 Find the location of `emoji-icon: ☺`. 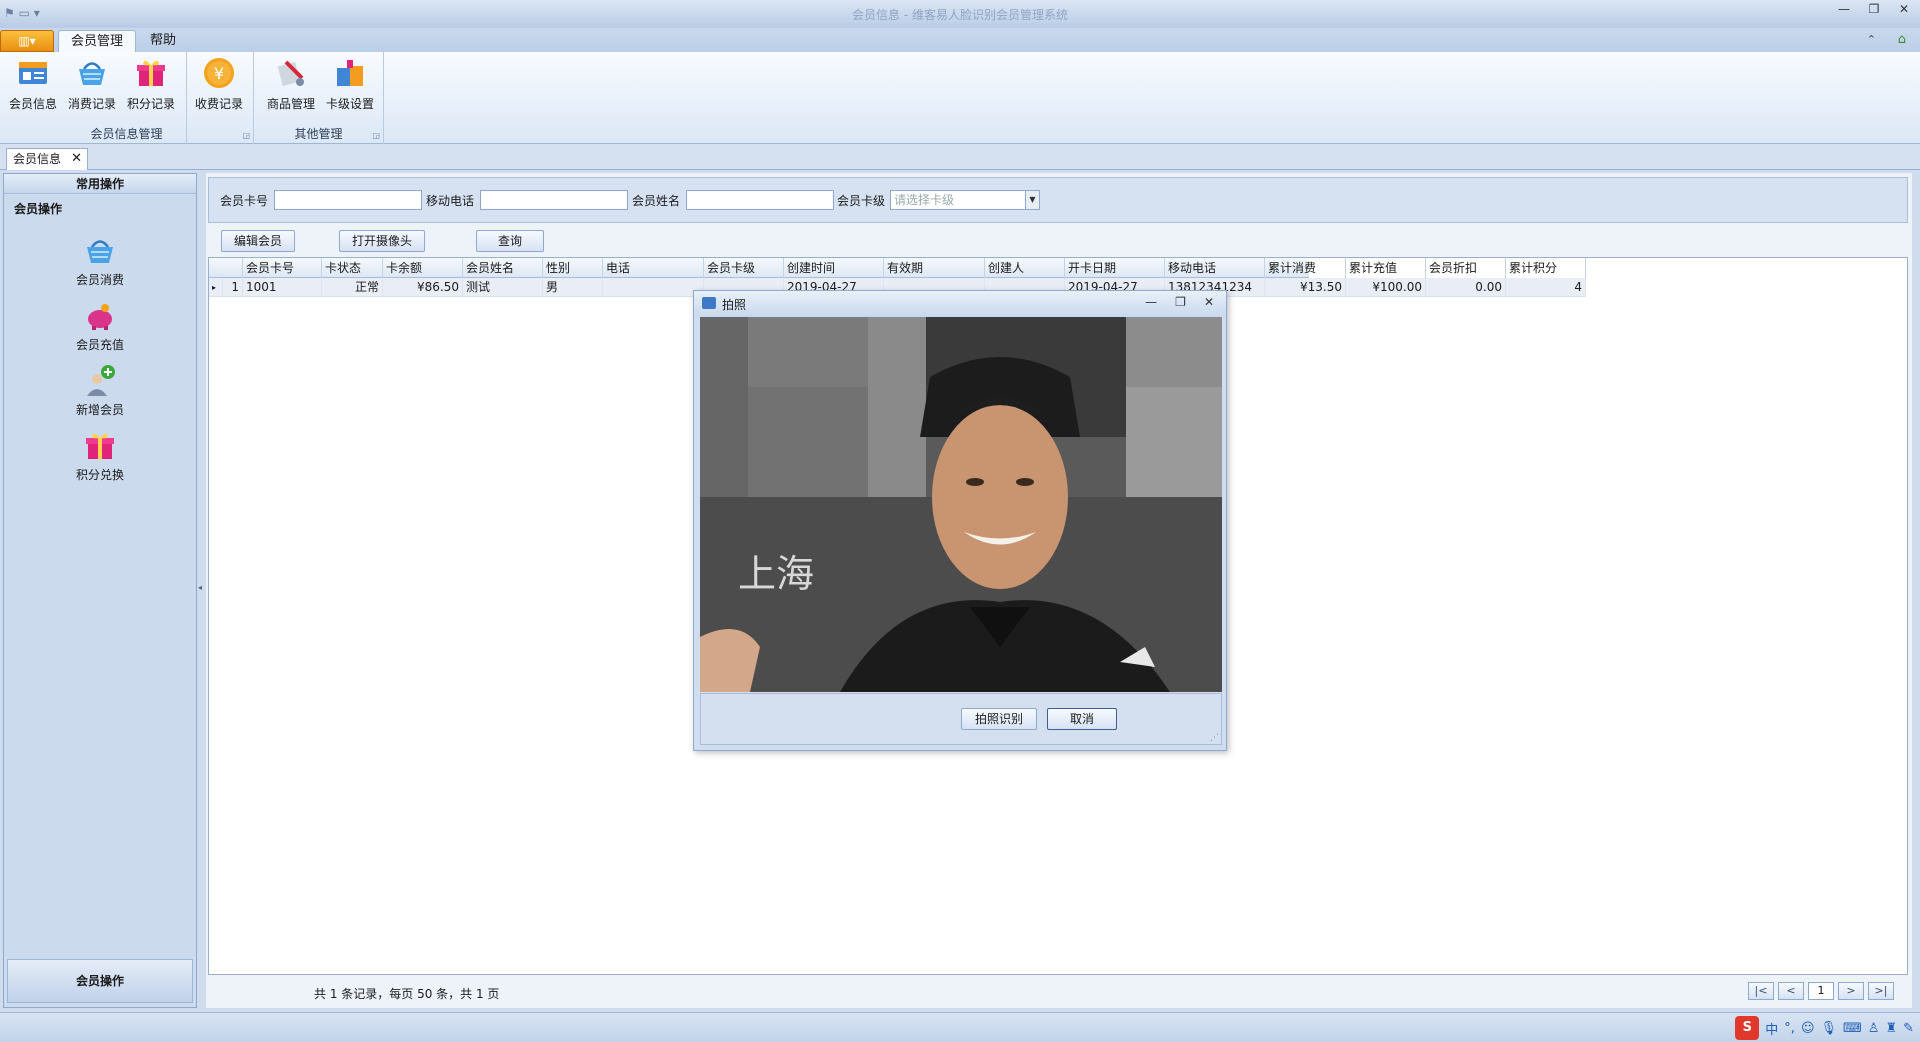

emoji-icon: ☺ is located at coordinates (1808, 1028).